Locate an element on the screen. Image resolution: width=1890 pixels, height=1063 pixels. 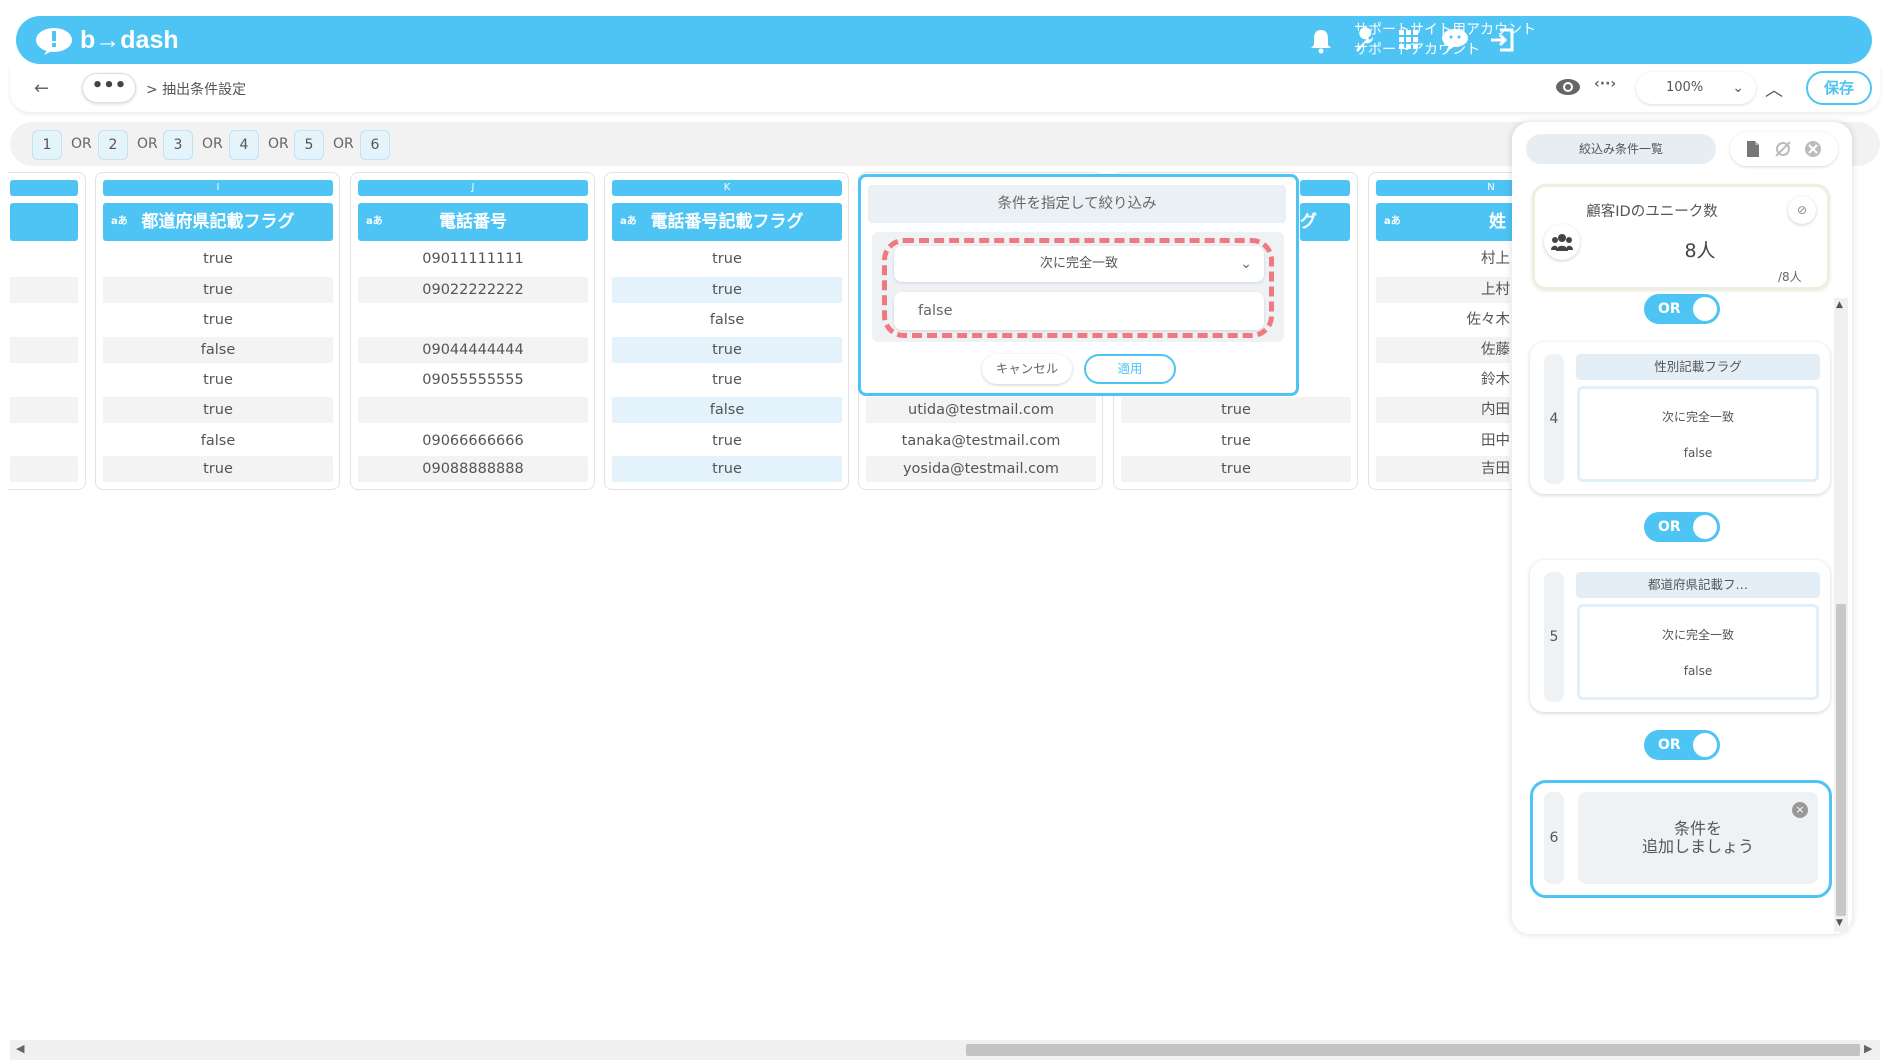
or-group-3: 3 is located at coordinates (178, 145).